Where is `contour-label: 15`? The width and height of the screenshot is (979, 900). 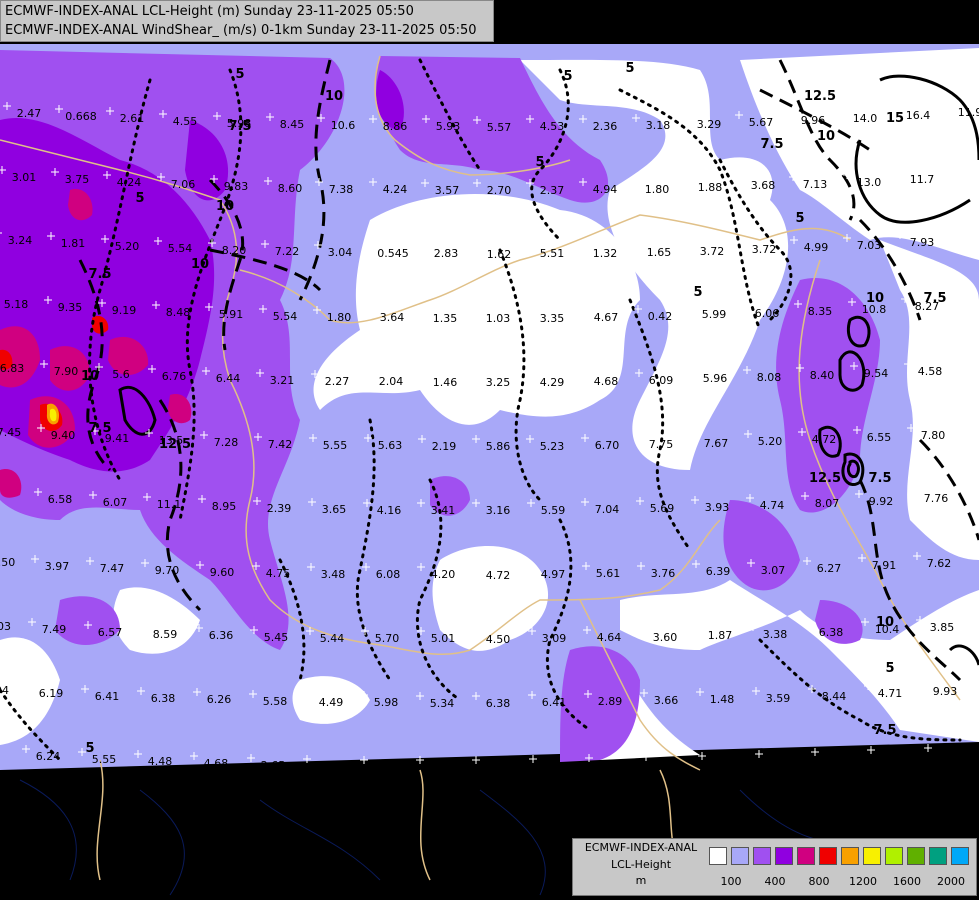 contour-label: 15 is located at coordinates (895, 118).